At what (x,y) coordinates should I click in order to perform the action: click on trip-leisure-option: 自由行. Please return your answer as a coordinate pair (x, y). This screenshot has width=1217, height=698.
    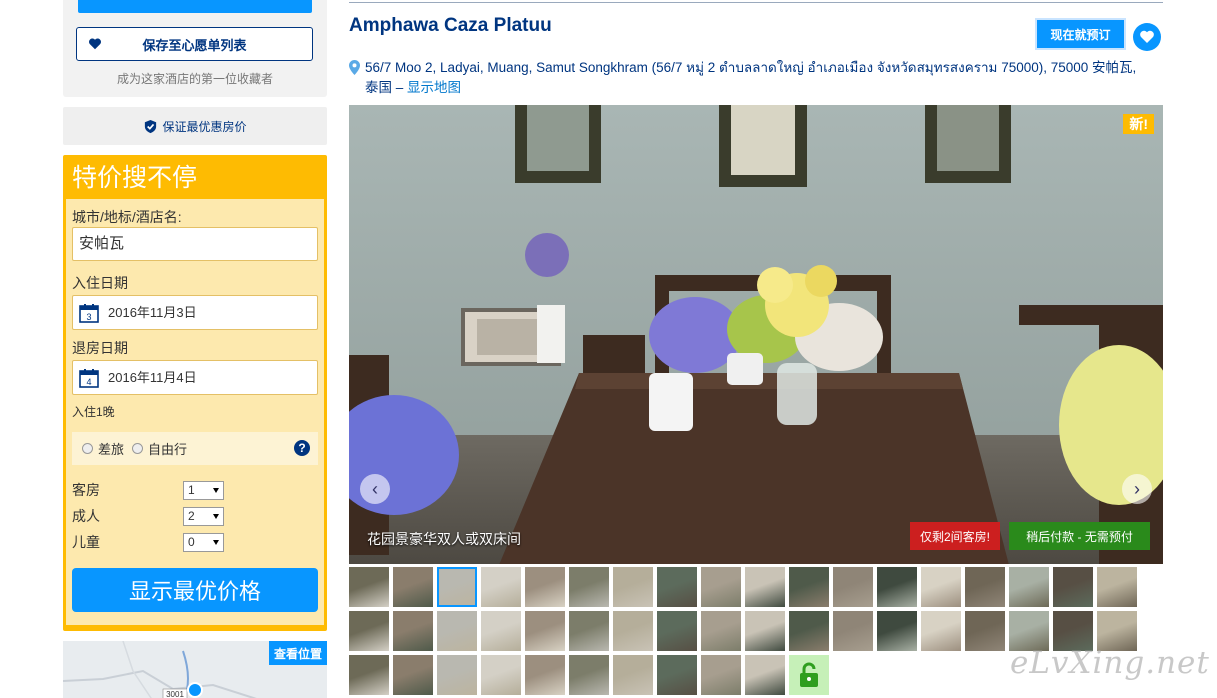
    Looking at the image, I should click on (159, 448).